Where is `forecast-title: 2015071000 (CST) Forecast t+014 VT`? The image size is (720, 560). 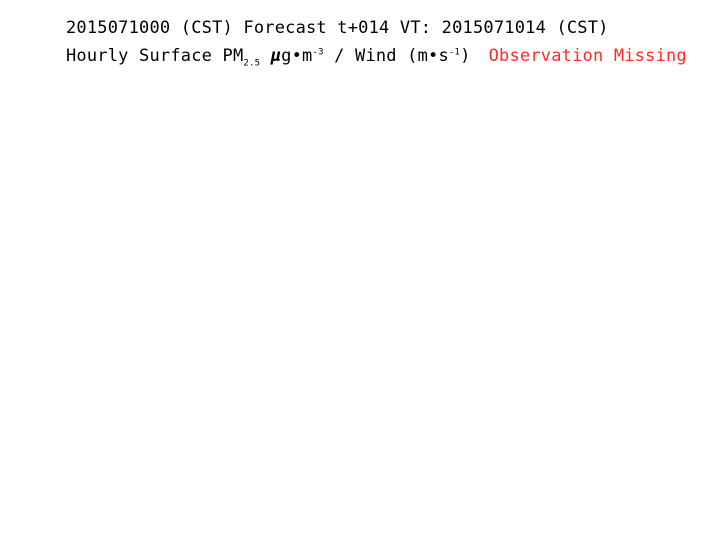
forecast-title: 2015071000 (CST) Forecast t+014 VT is located at coordinates (337, 28).